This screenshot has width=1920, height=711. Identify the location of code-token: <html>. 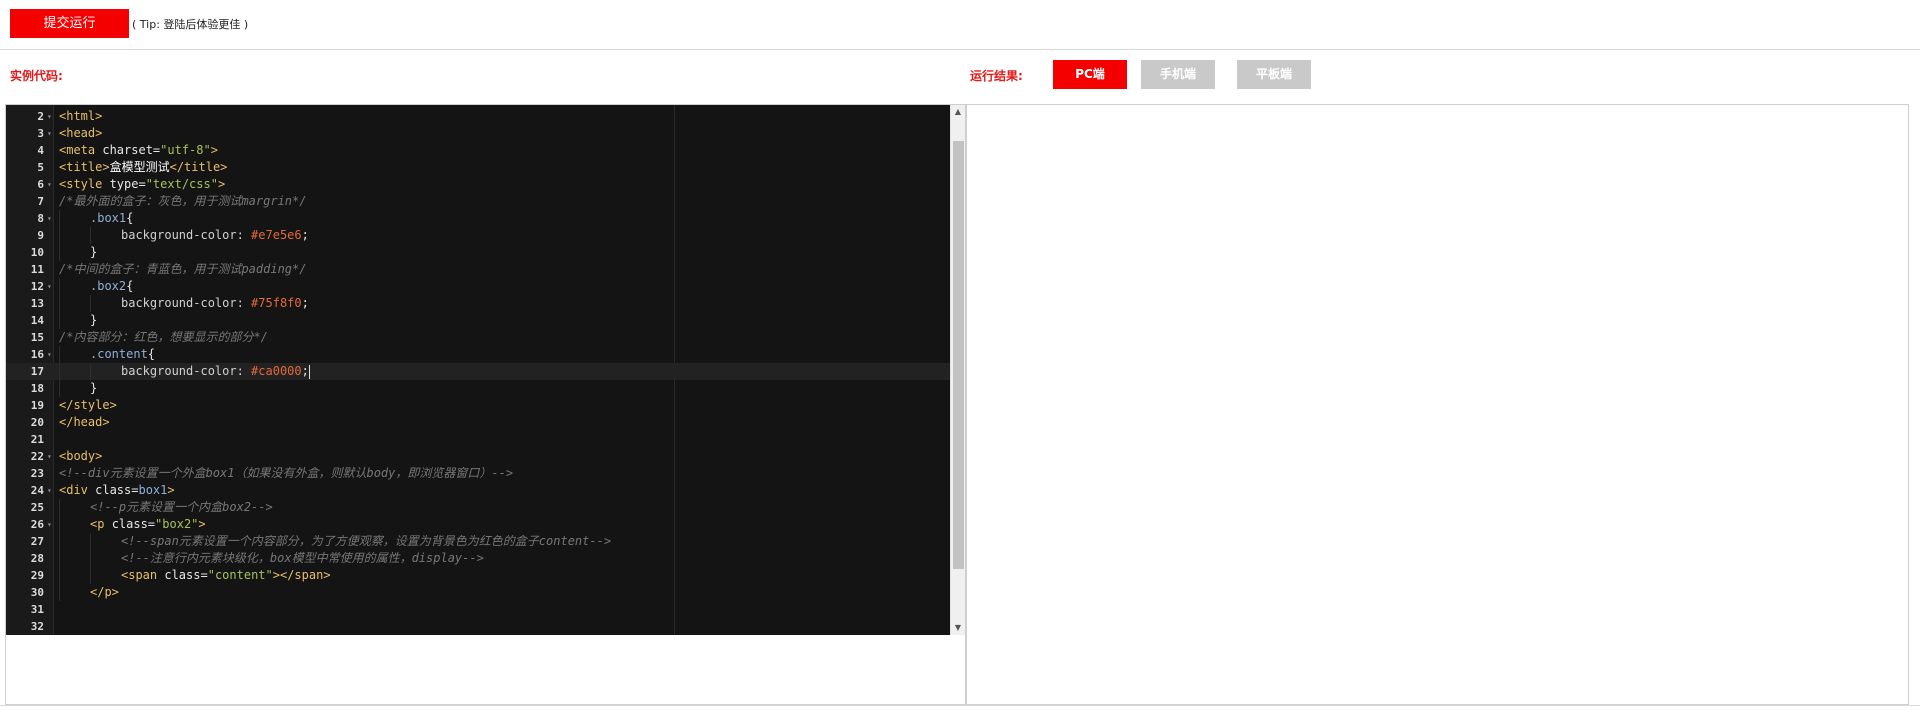
(81, 116).